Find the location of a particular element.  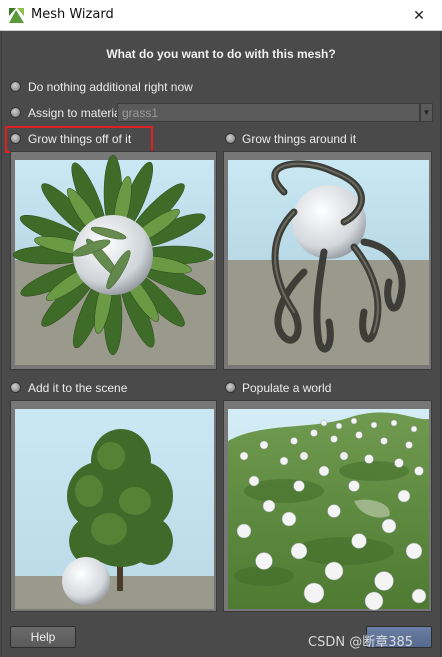

radio-populate-world is located at coordinates (230, 387).